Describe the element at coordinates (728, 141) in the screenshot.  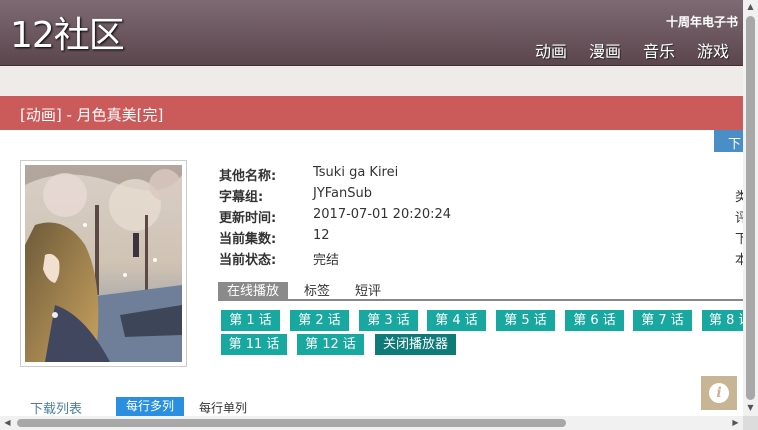
I see `download-tab-button: 下` at that location.